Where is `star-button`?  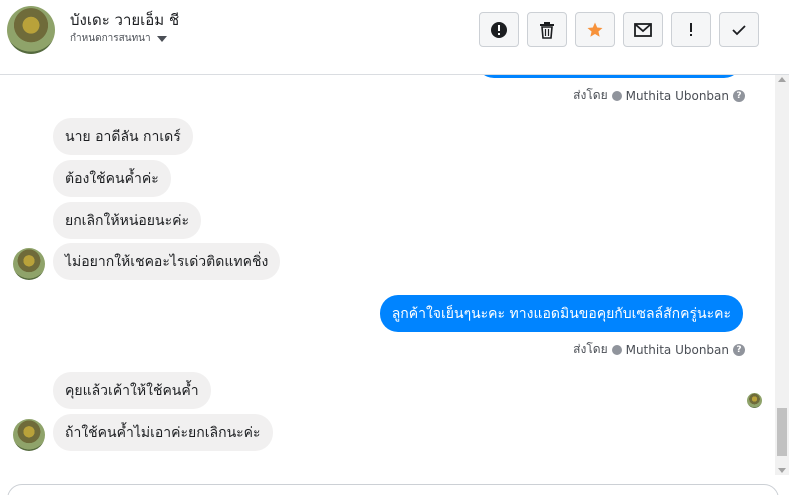
star-button is located at coordinates (595, 29).